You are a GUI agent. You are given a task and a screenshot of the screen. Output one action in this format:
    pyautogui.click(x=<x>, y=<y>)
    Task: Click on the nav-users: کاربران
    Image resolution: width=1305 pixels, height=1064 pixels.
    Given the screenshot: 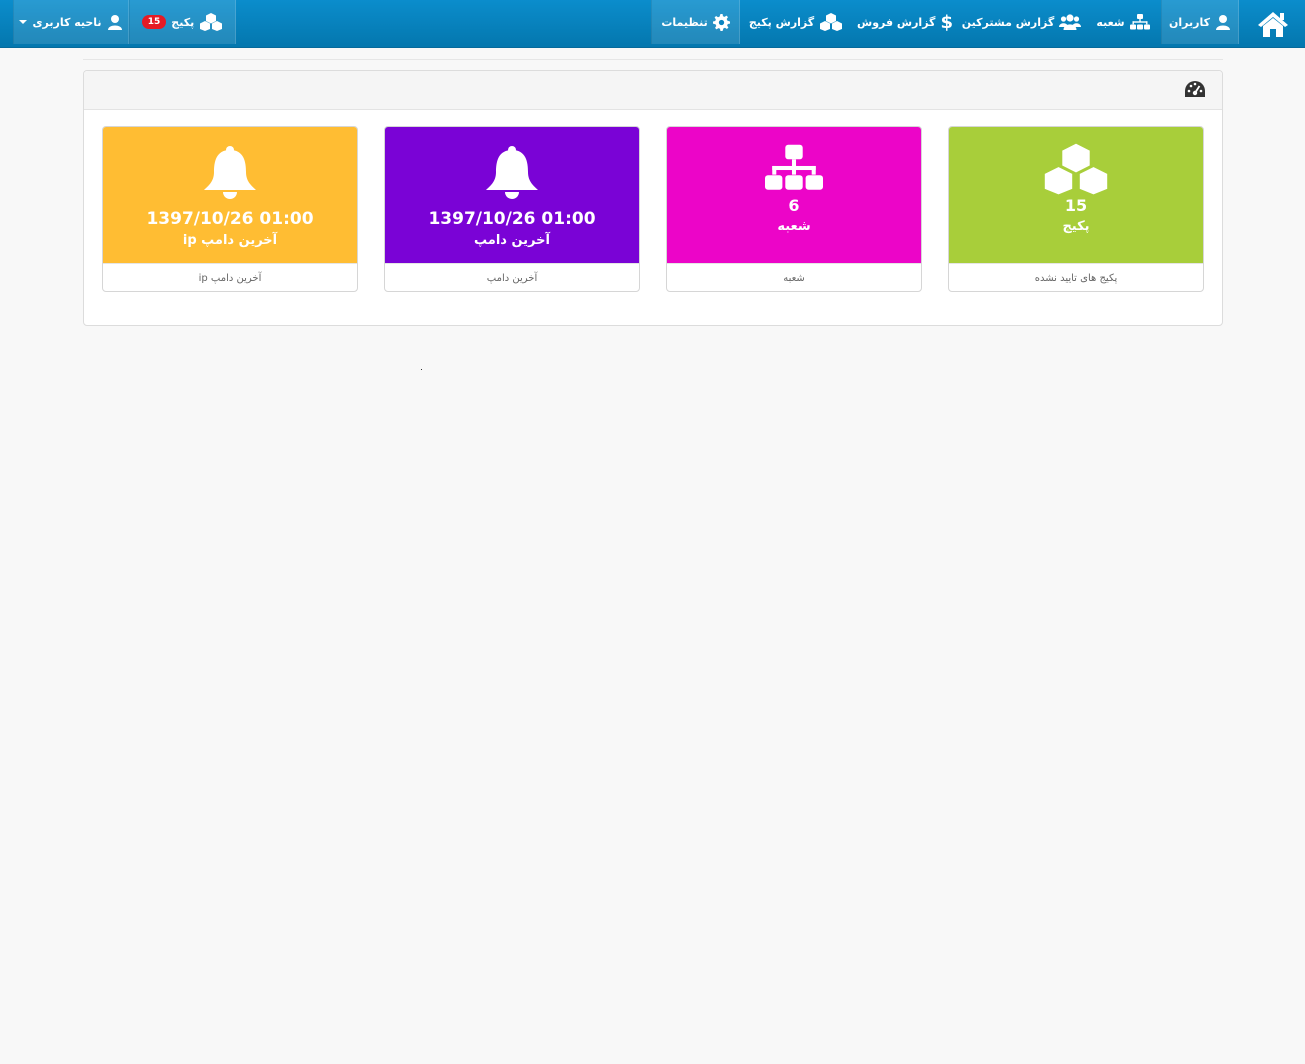 What is the action you would take?
    pyautogui.click(x=1200, y=22)
    